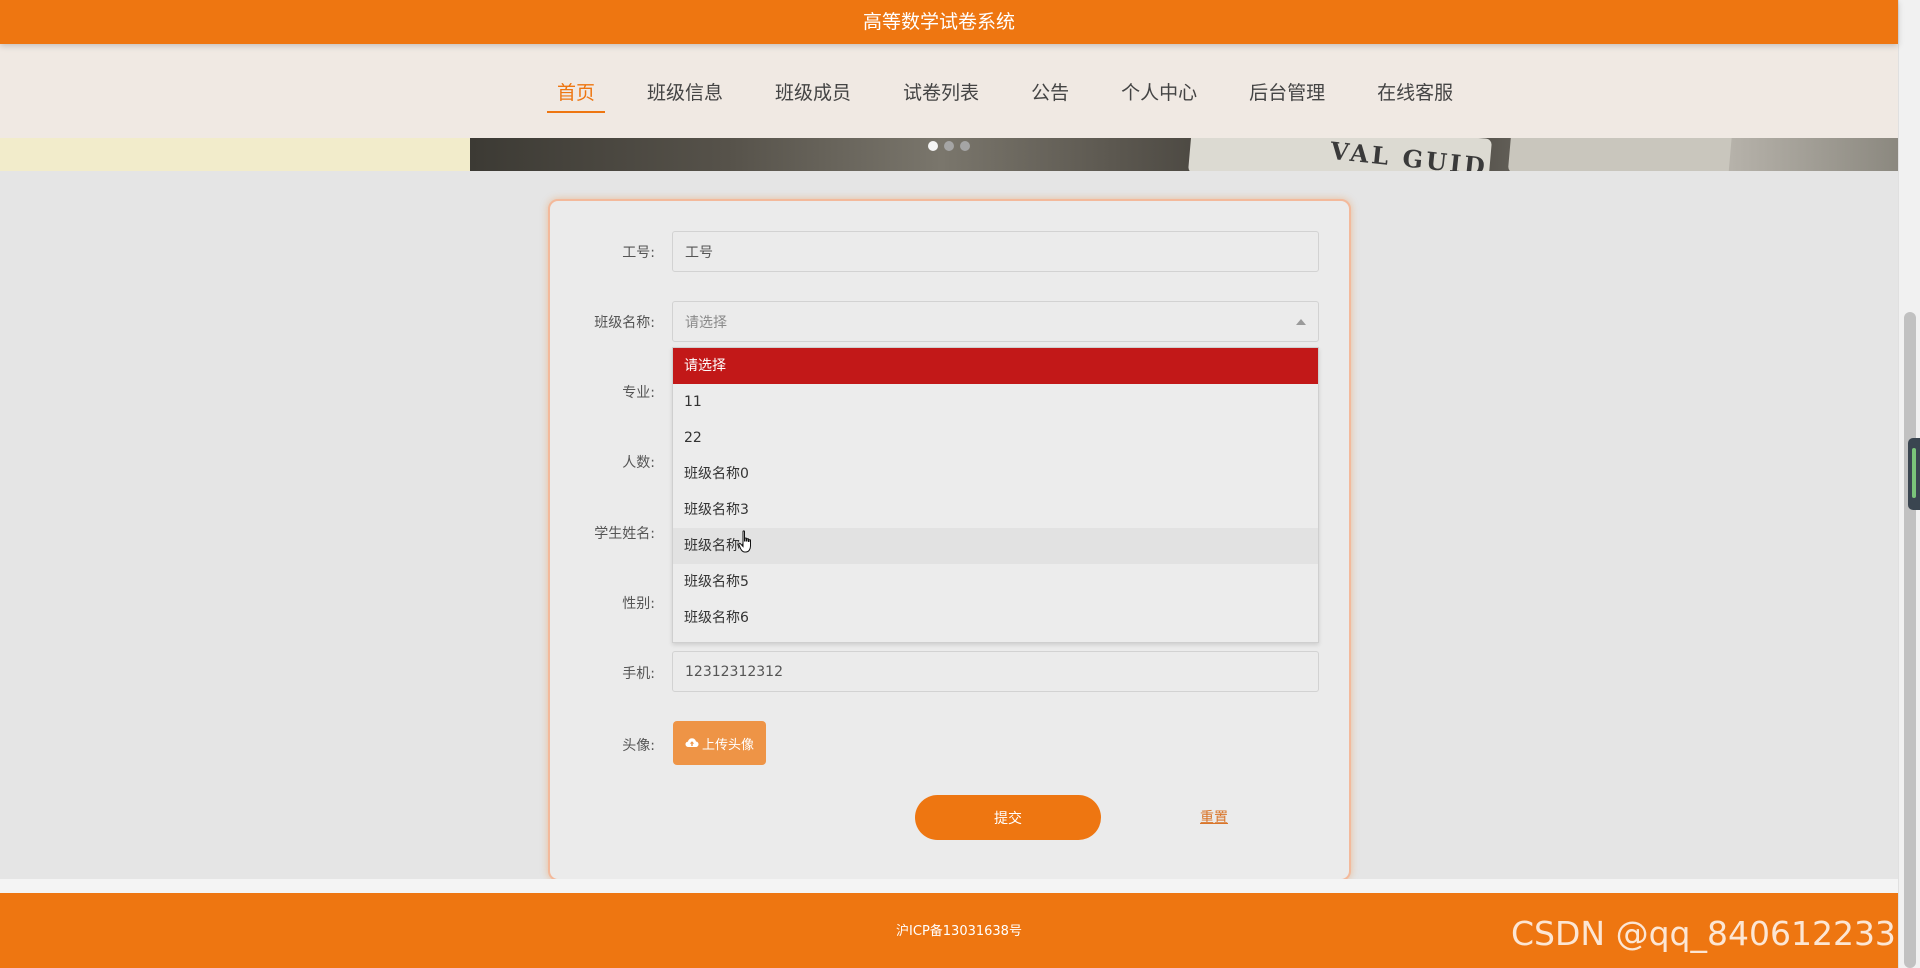  I want to click on dropdown-option: 班级名称3, so click(995, 510).